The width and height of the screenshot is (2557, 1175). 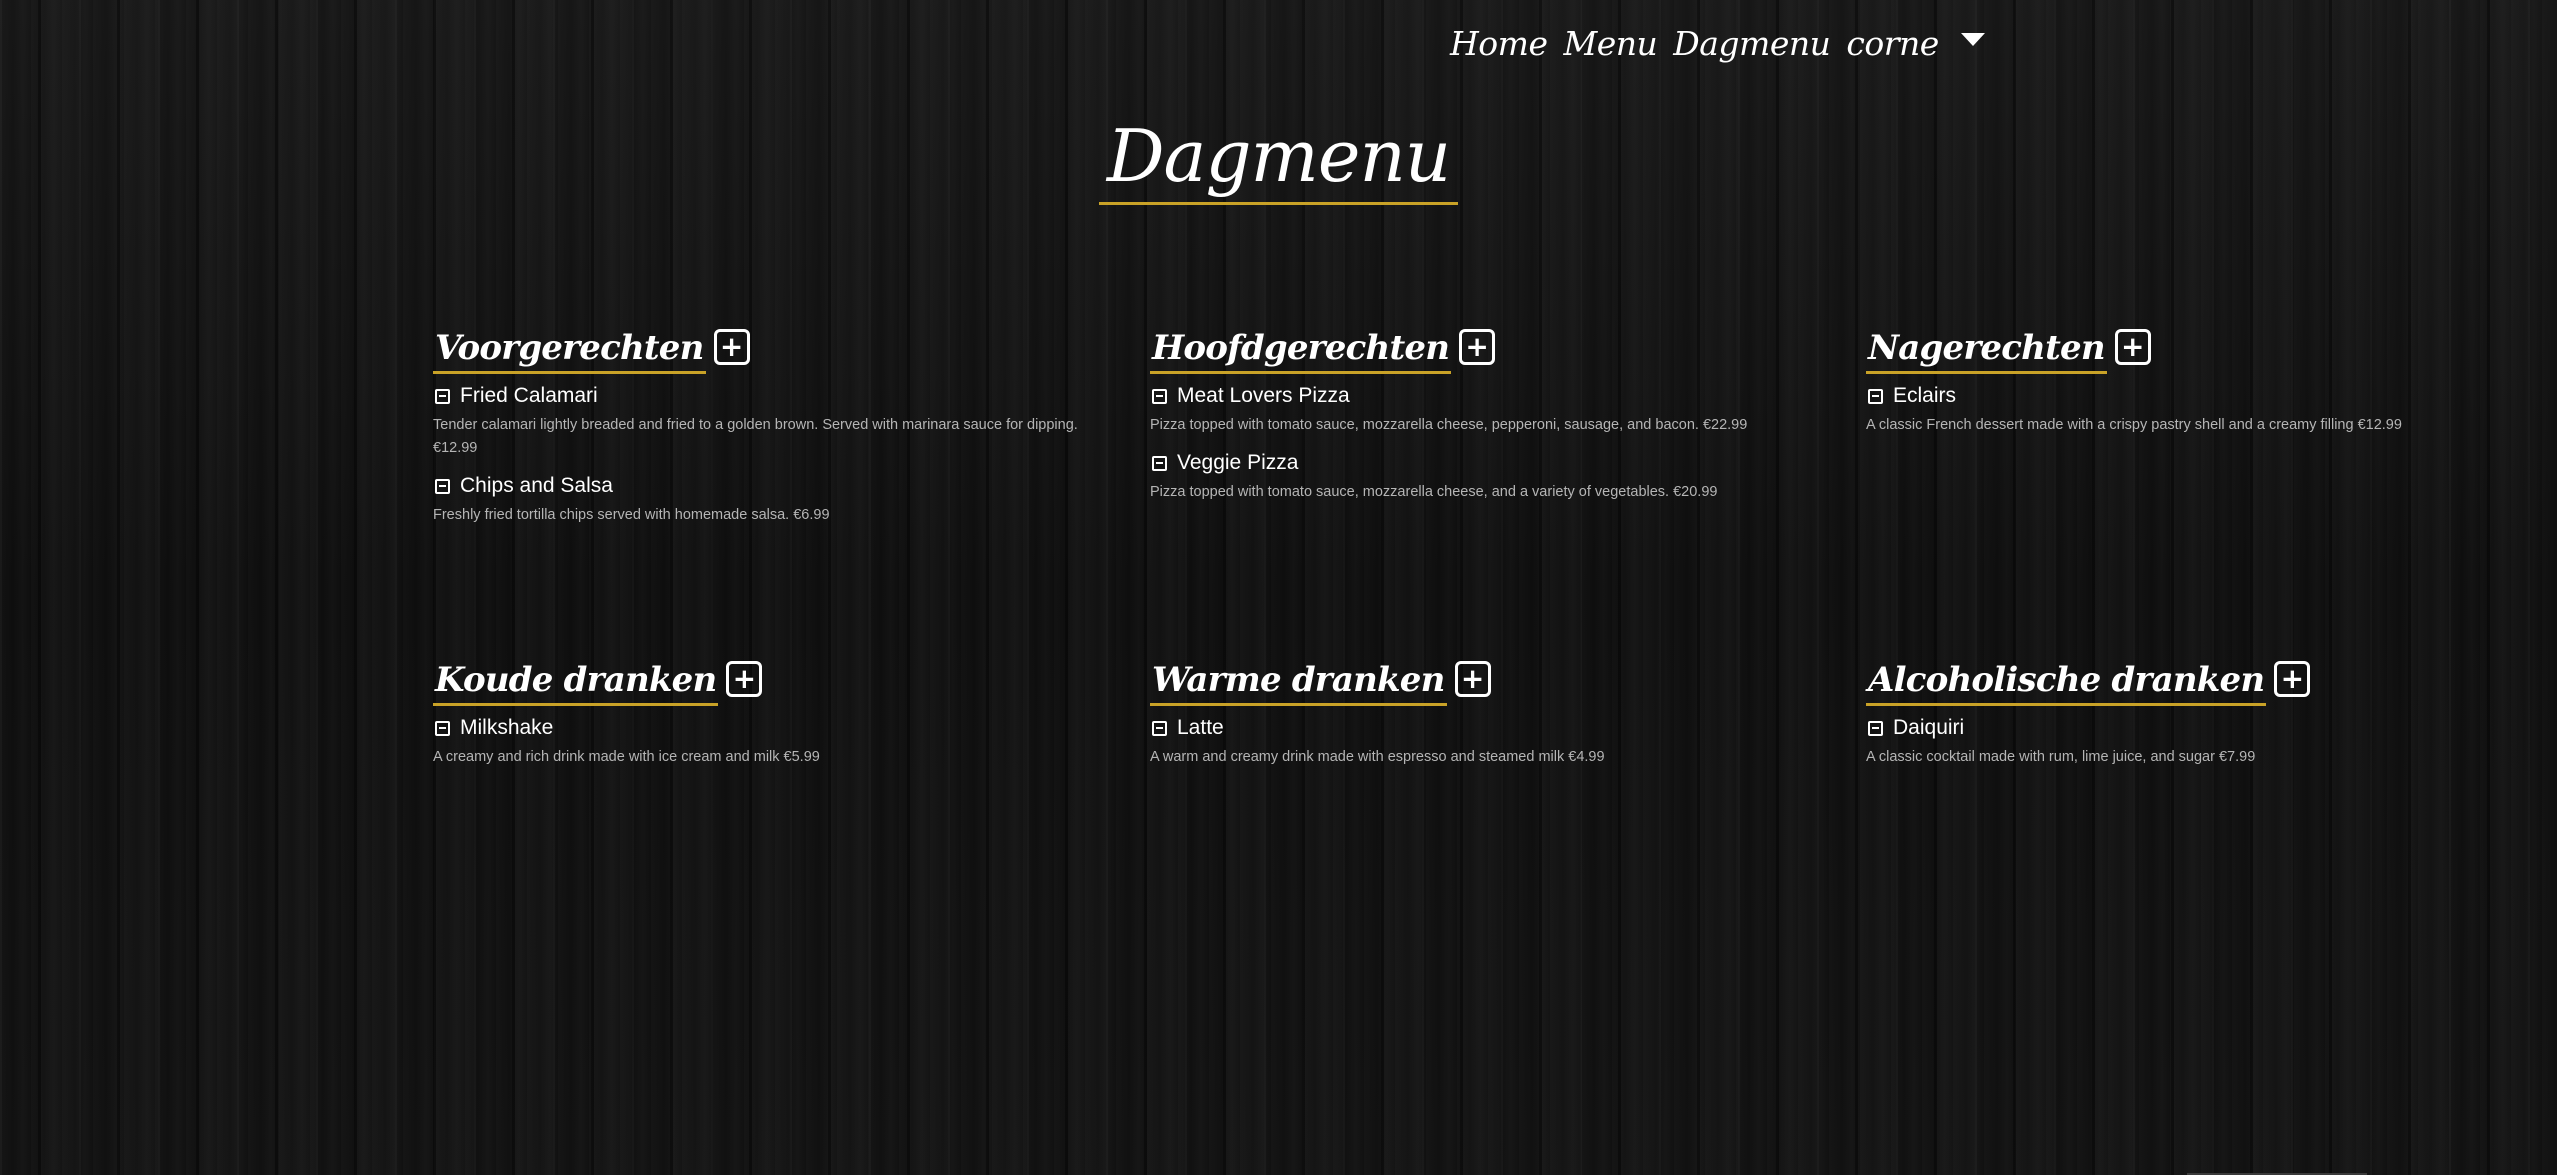 I want to click on page-title-container: Dagmenu, so click(x=1278, y=160).